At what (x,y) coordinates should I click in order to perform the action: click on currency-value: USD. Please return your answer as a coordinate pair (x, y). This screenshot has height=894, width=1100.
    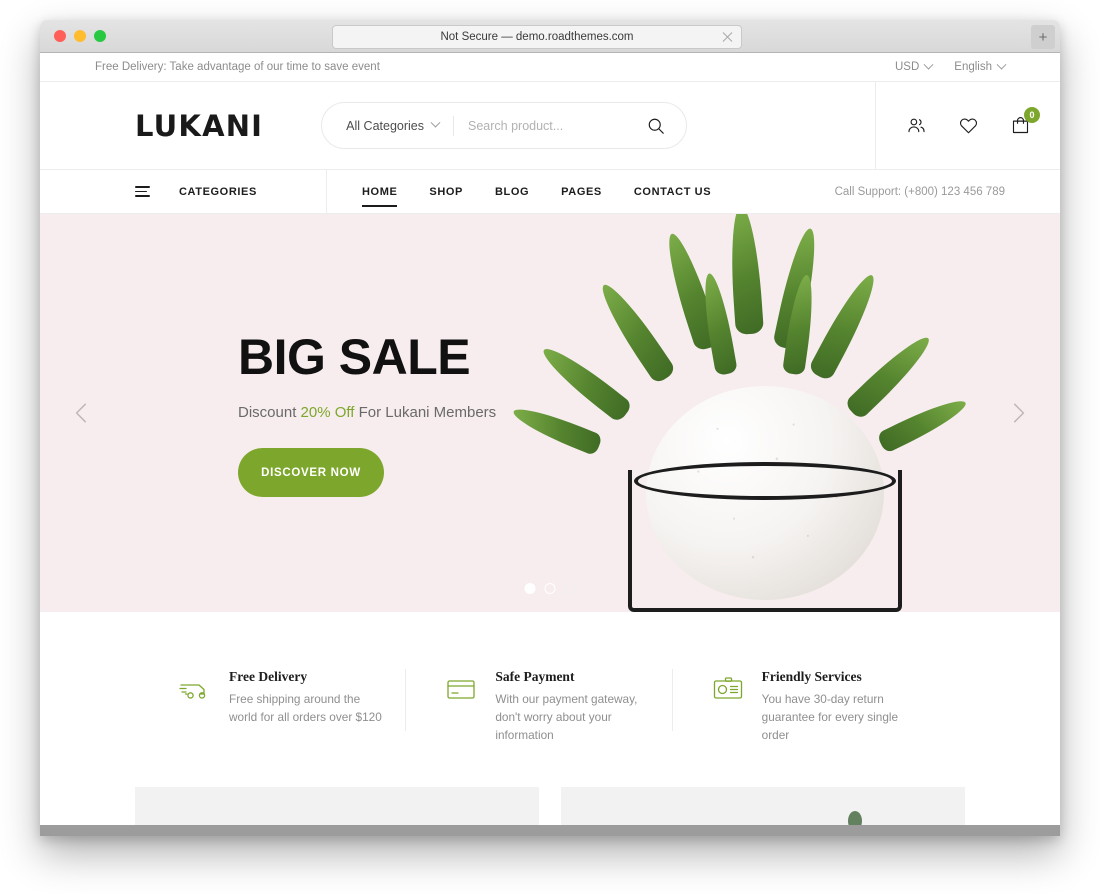
    Looking at the image, I should click on (907, 67).